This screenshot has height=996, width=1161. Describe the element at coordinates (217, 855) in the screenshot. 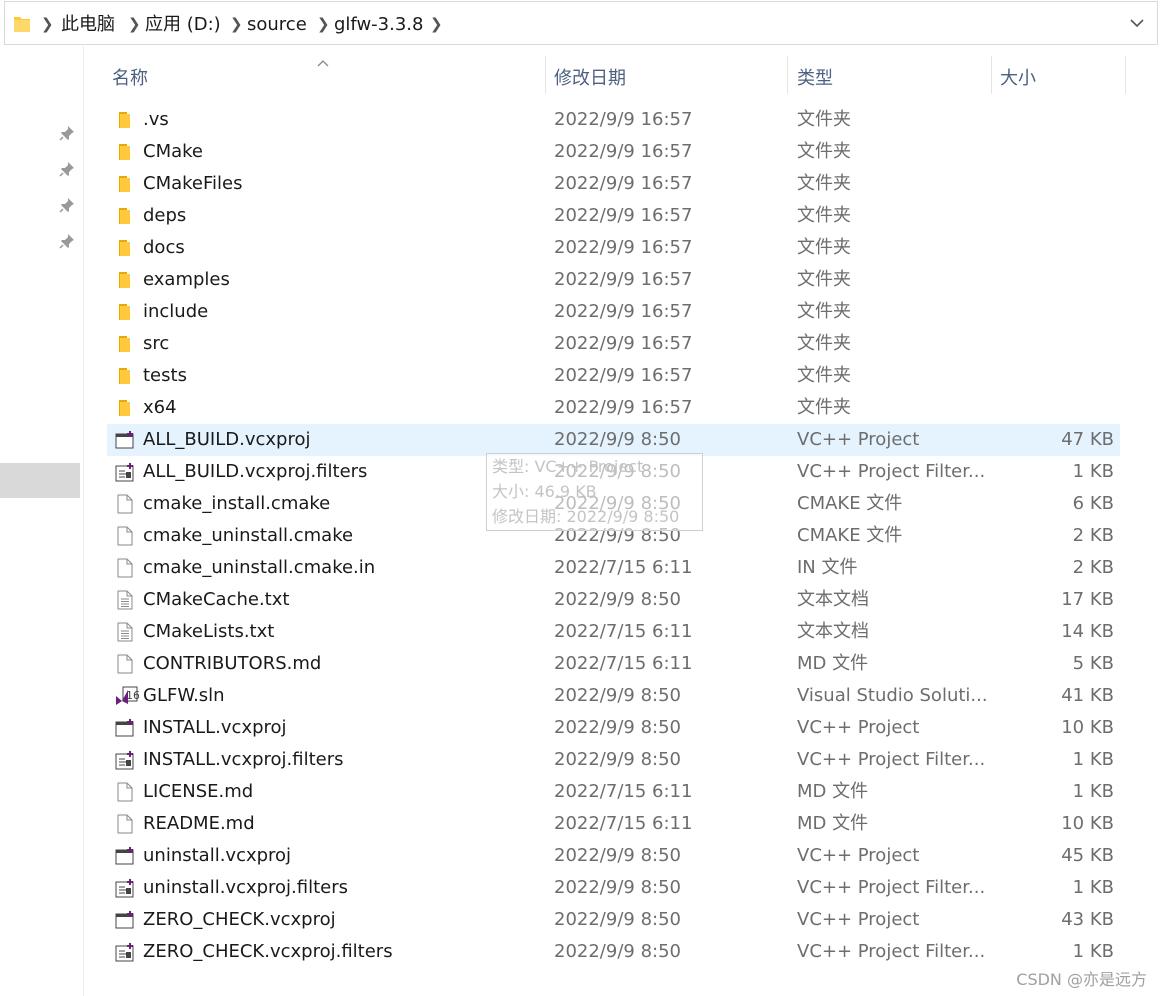

I see `file-name: uninstall.vcxproj` at that location.